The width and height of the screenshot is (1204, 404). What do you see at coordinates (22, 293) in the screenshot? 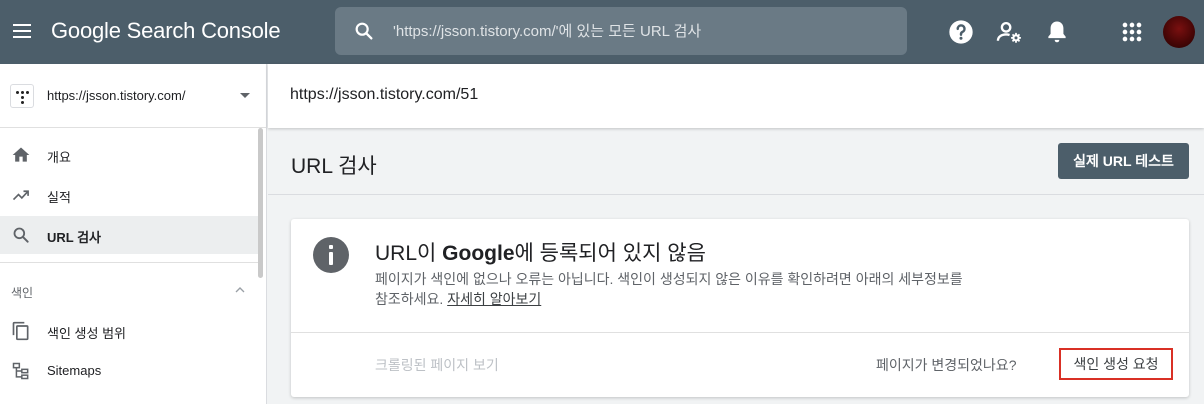
I see `sidebar-section-index: 색인` at bounding box center [22, 293].